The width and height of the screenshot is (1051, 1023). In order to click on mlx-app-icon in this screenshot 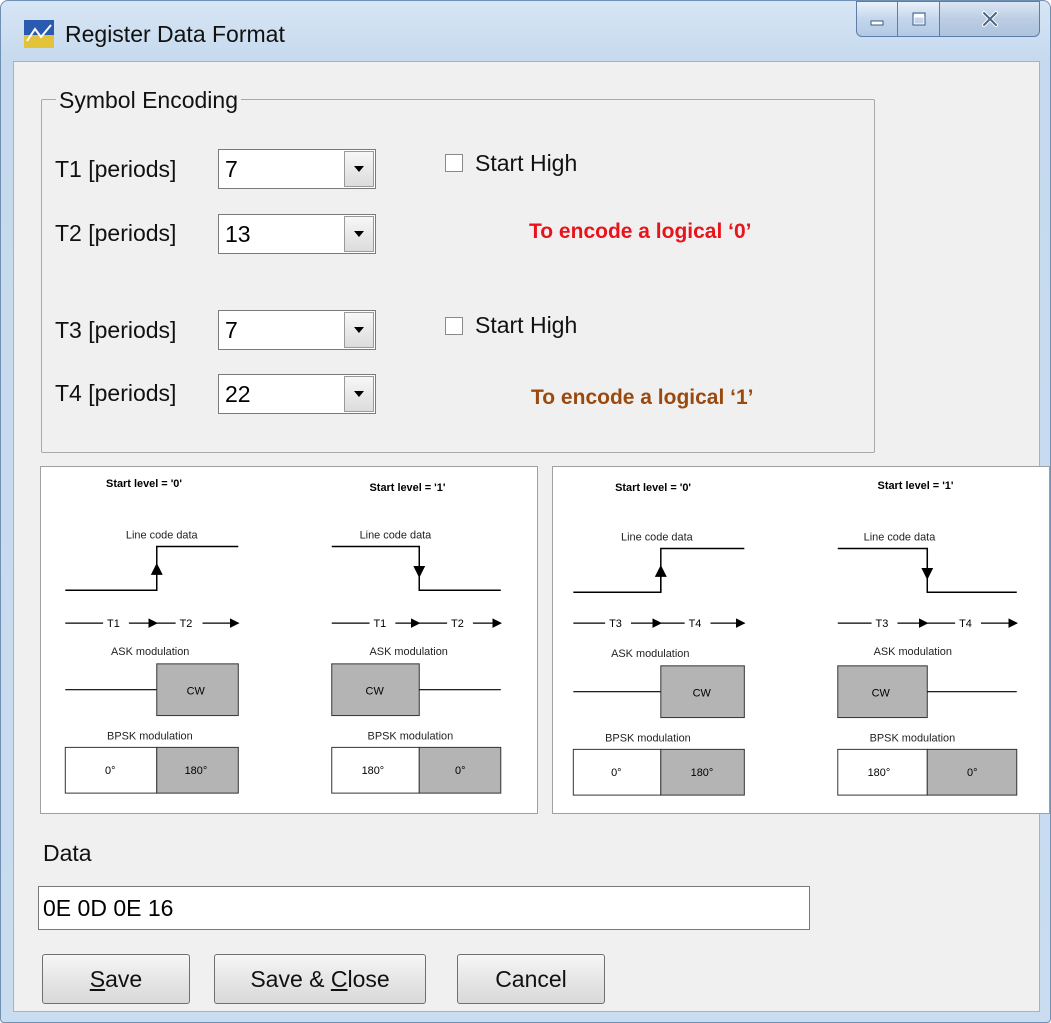, I will do `click(39, 34)`.